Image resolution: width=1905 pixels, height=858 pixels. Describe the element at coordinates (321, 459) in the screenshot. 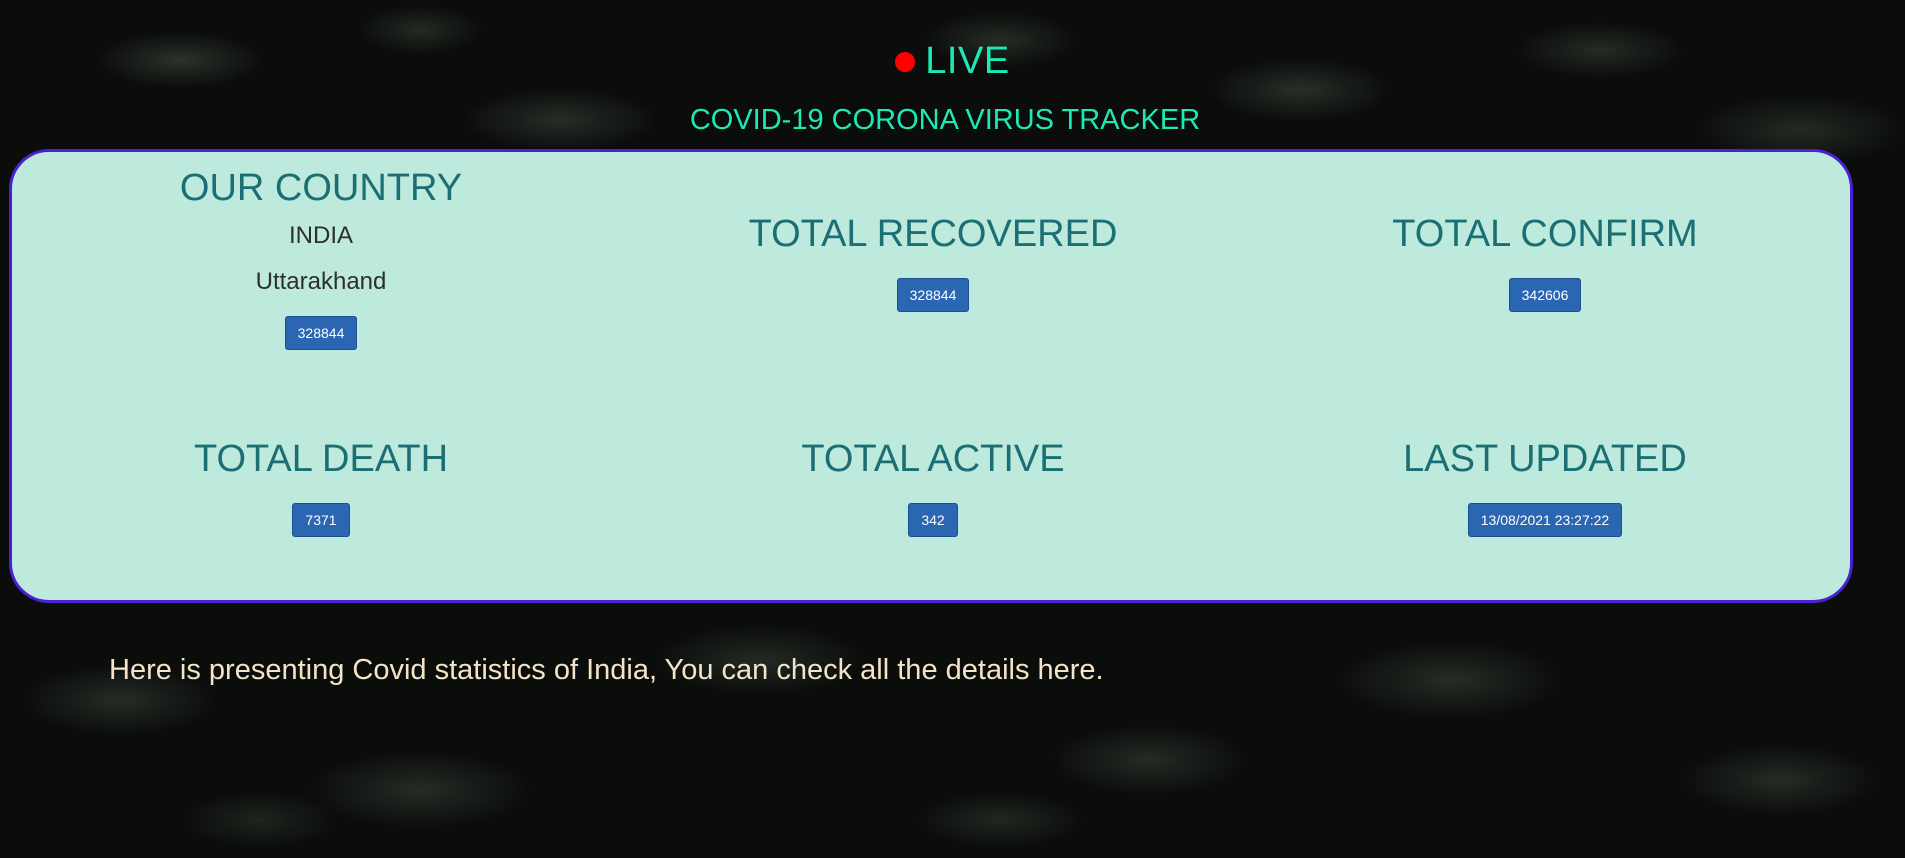

I see `death-heading: TOTAL DEATH` at that location.